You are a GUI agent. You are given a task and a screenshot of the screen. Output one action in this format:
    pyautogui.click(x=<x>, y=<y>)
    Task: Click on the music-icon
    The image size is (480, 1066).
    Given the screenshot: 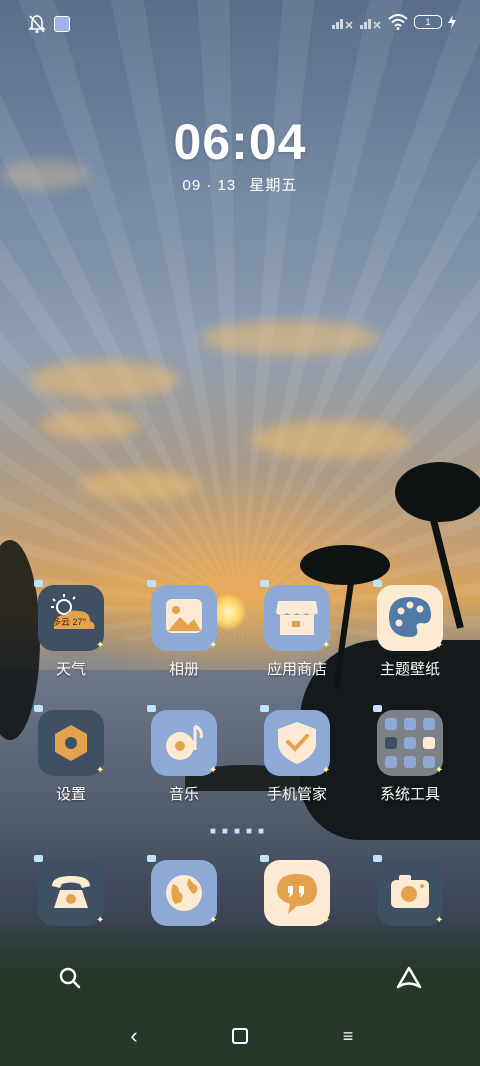 What is the action you would take?
    pyautogui.click(x=184, y=742)
    